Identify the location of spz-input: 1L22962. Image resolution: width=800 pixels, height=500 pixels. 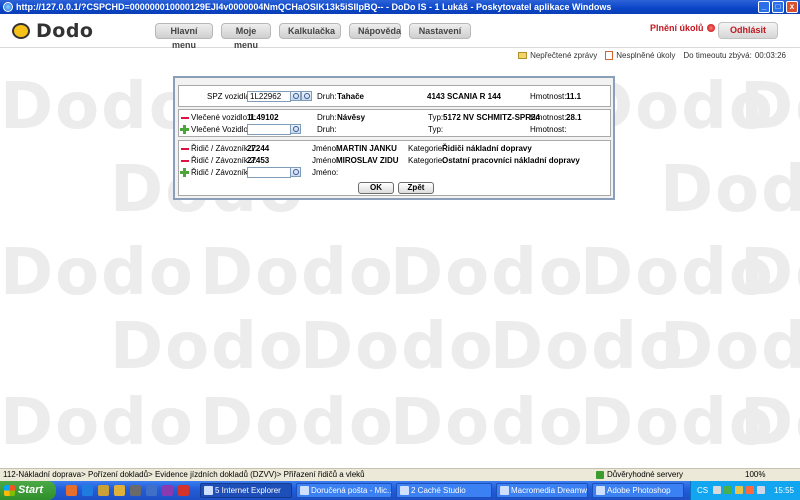
(269, 96).